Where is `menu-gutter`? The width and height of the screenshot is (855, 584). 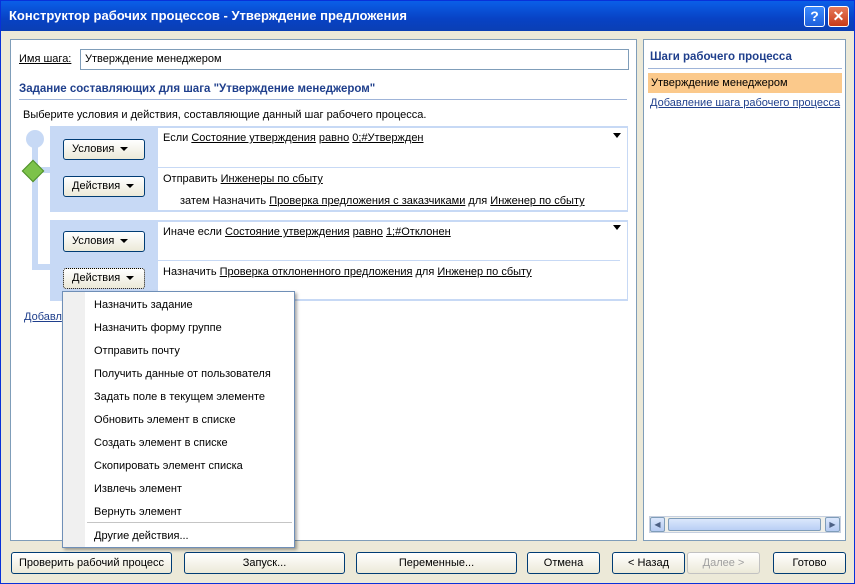
menu-gutter is located at coordinates (74, 419).